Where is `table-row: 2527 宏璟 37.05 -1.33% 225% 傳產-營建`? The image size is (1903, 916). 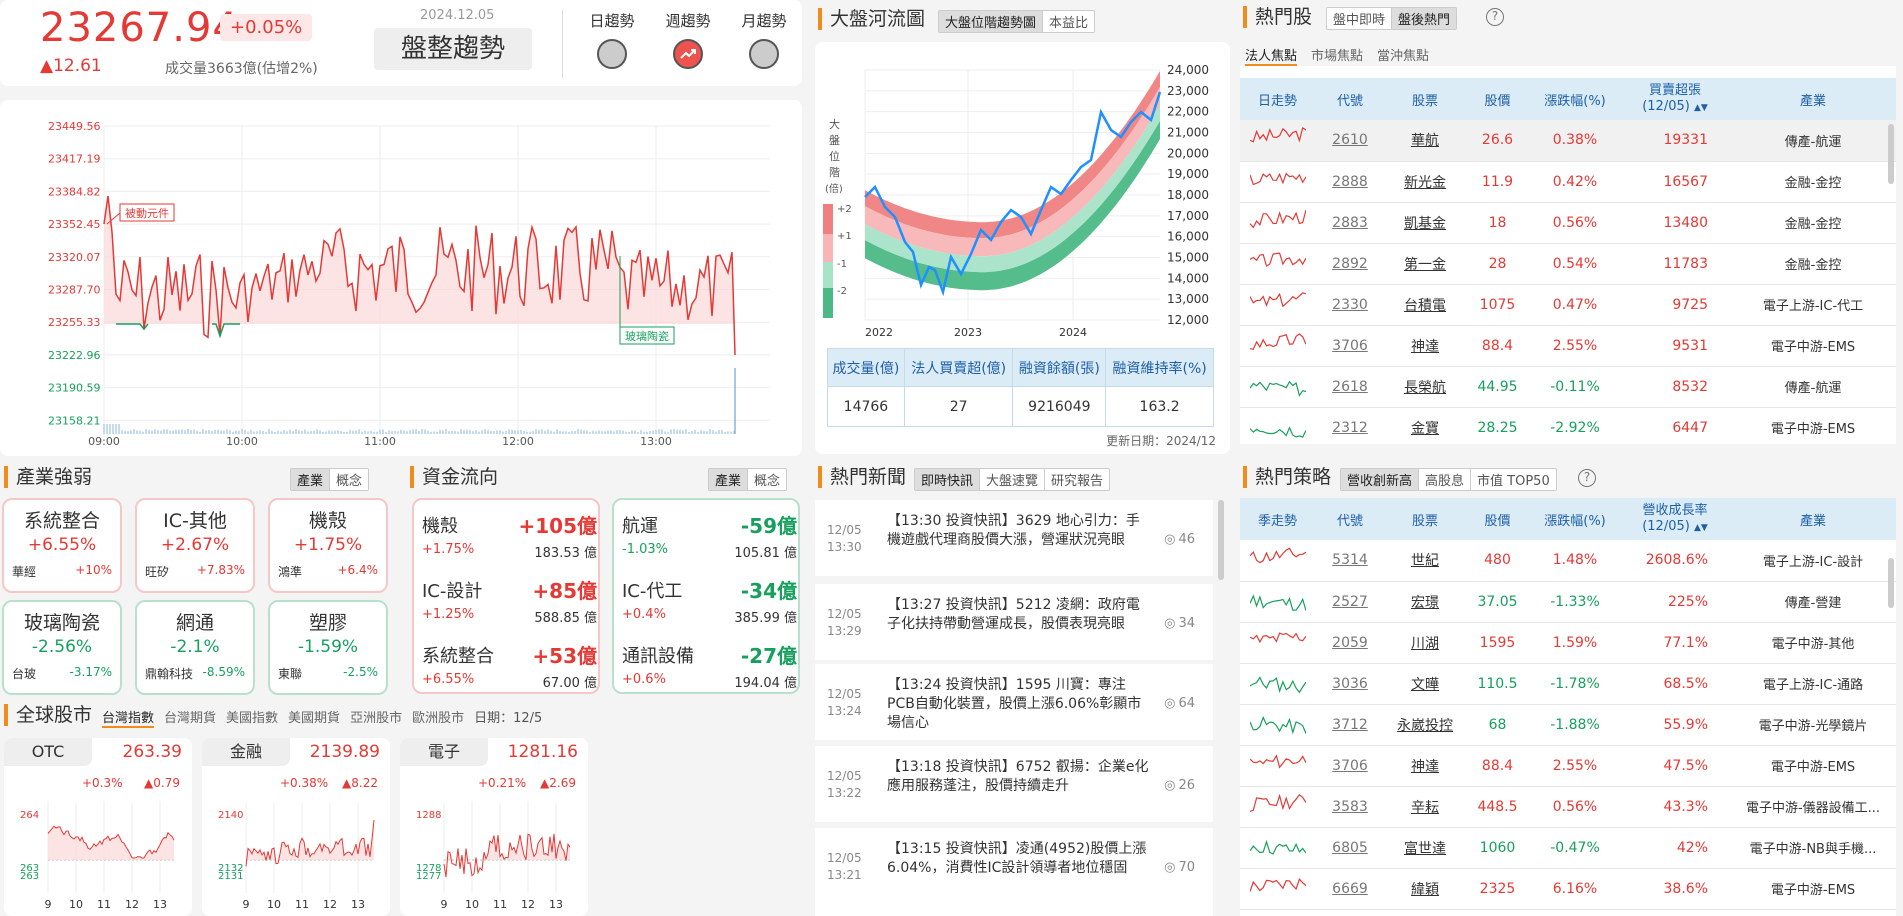
table-row: 2527 宏璟 37.05 -1.33% 225% 傳產-營建 is located at coordinates (1568, 602).